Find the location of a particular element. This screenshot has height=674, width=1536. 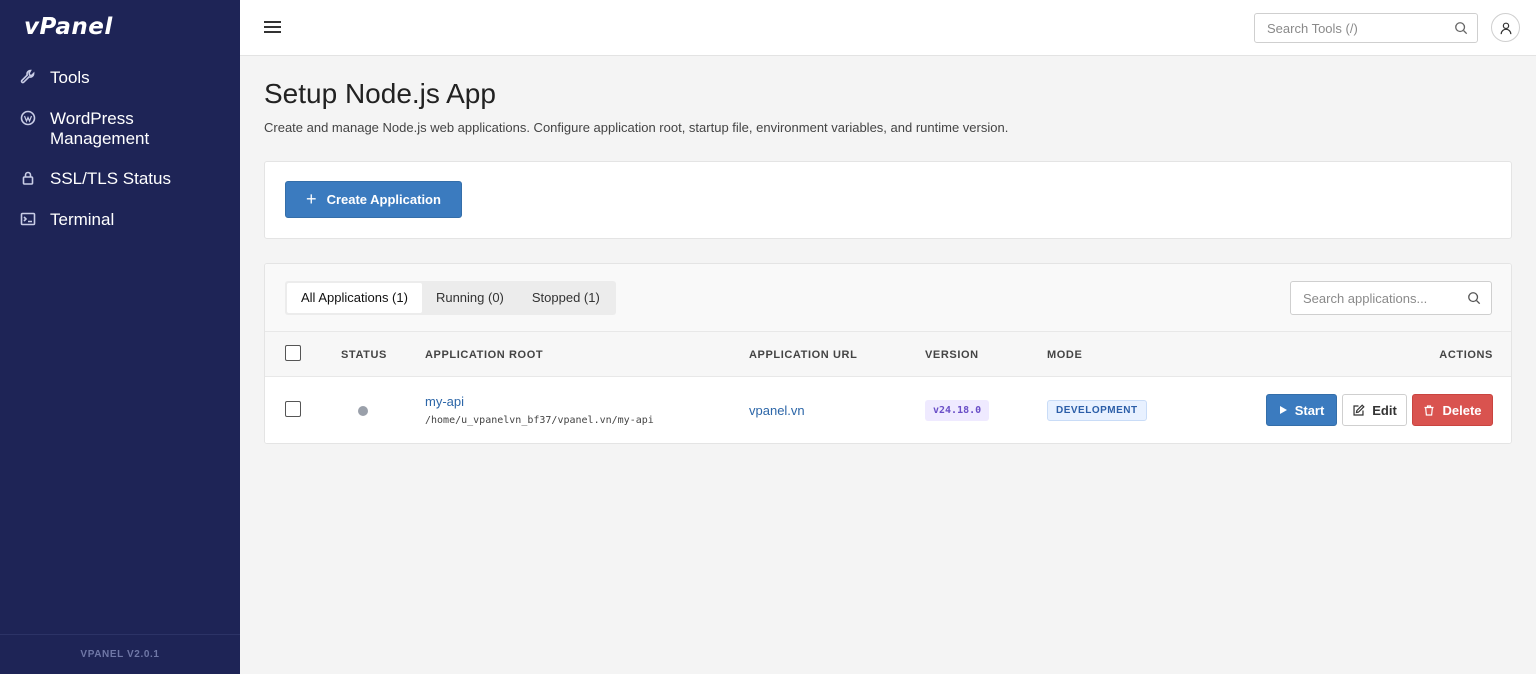

row-checkbox is located at coordinates (293, 409).